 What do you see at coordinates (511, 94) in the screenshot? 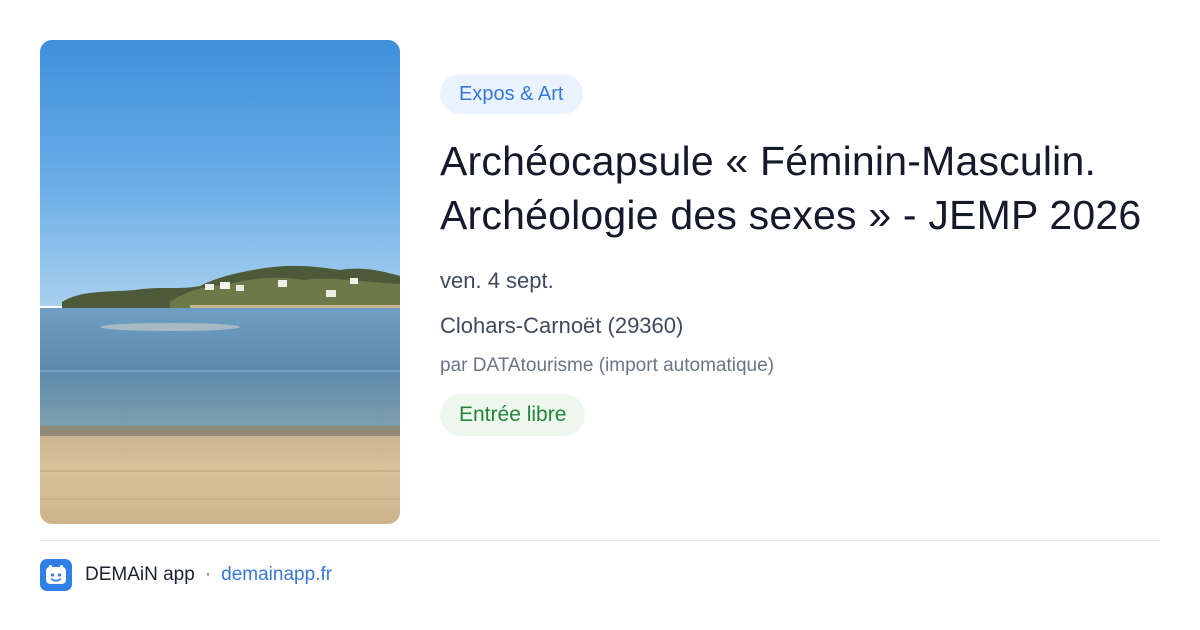
I see `category-chip: Expos & Art` at bounding box center [511, 94].